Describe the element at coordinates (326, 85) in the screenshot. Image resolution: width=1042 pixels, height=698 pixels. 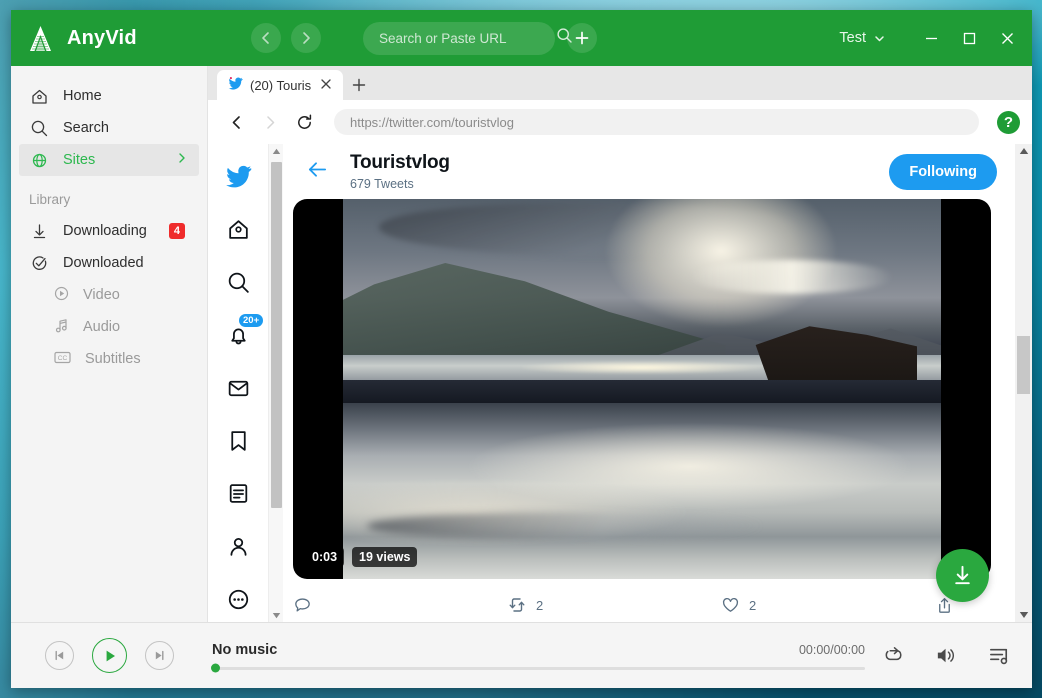
I see `tab-close-button` at that location.